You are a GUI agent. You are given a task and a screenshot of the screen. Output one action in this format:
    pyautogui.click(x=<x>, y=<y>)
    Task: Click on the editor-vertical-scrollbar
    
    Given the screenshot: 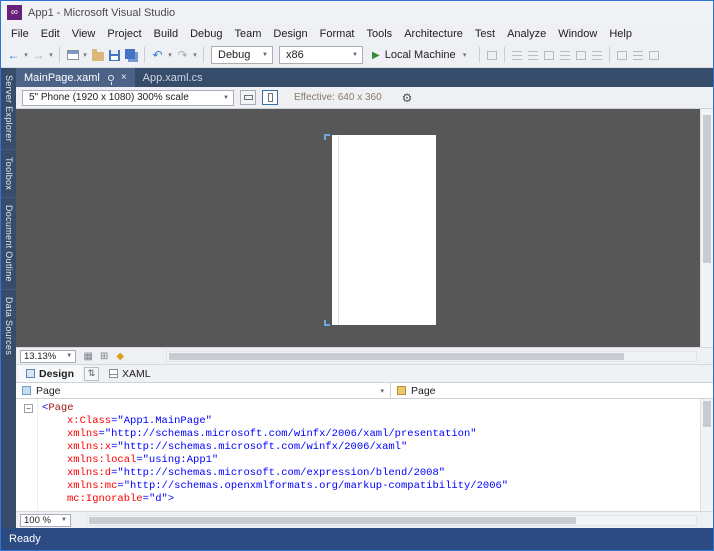 What is the action you would take?
    pyautogui.click(x=706, y=455)
    